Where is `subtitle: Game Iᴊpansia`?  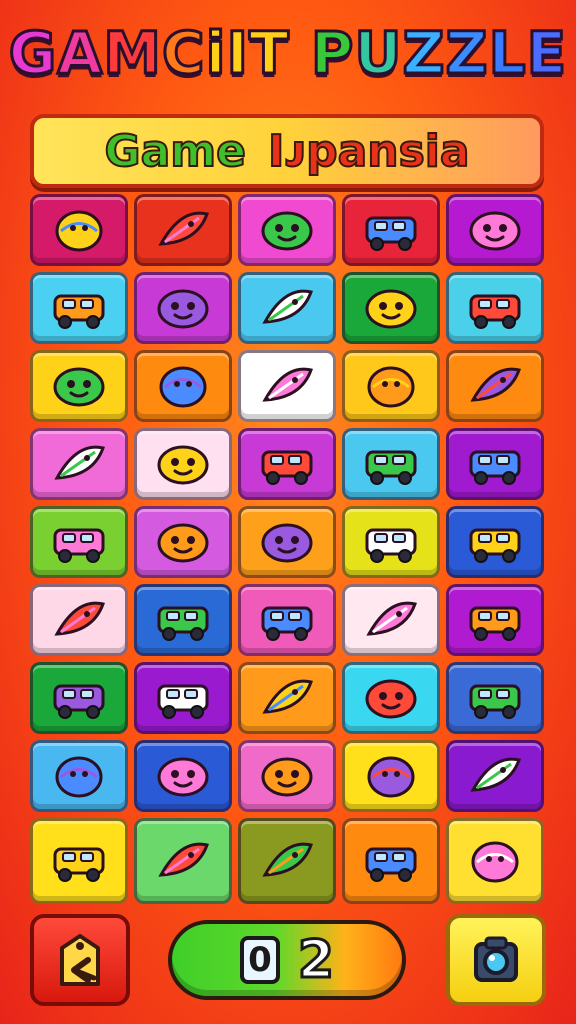 subtitle: Game Iᴊpansia is located at coordinates (287, 151).